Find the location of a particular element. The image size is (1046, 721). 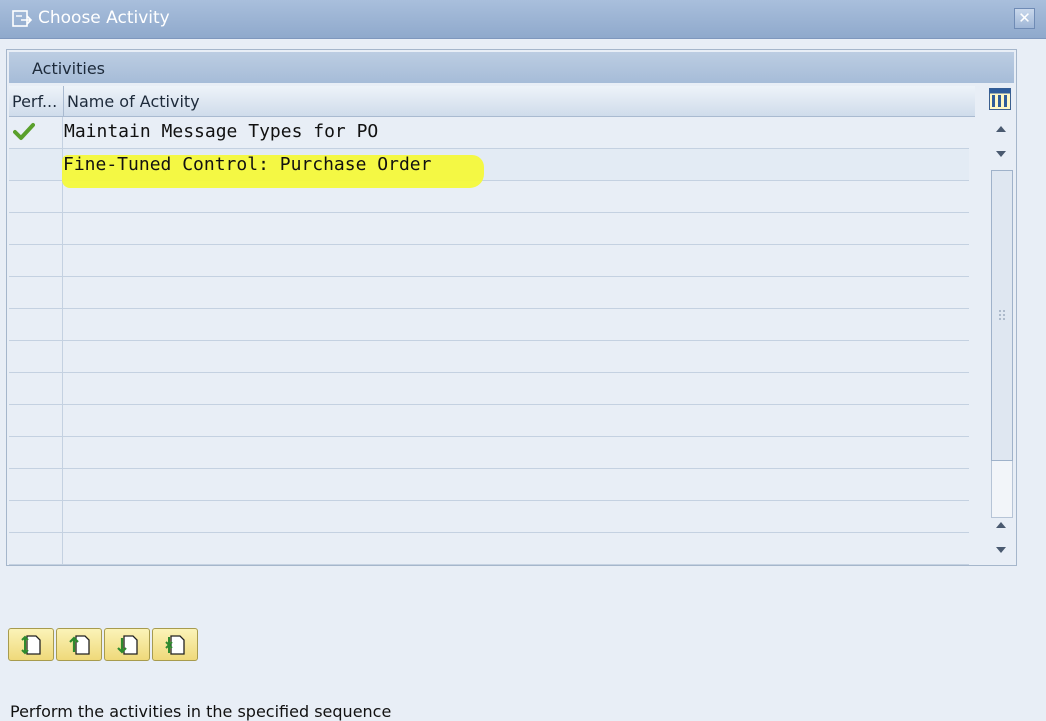

move-down-icon is located at coordinates (127, 645).